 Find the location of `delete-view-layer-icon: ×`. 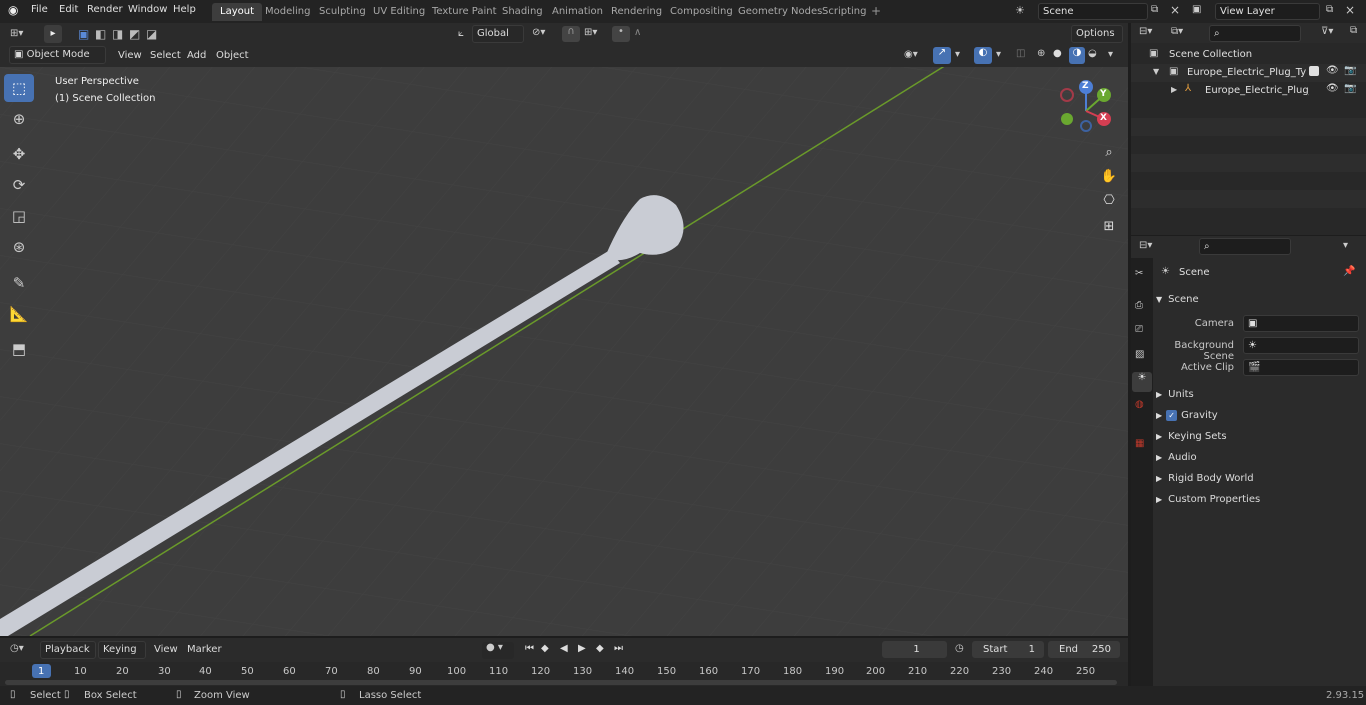

delete-view-layer-icon: × is located at coordinates (1350, 10).